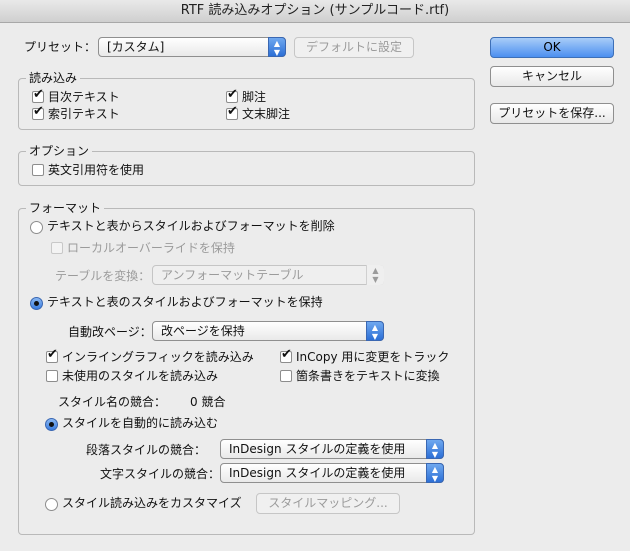  What do you see at coordinates (152, 503) in the screenshot?
I see `customize-import-label: スタイル読み込みをカスタマイズ` at bounding box center [152, 503].